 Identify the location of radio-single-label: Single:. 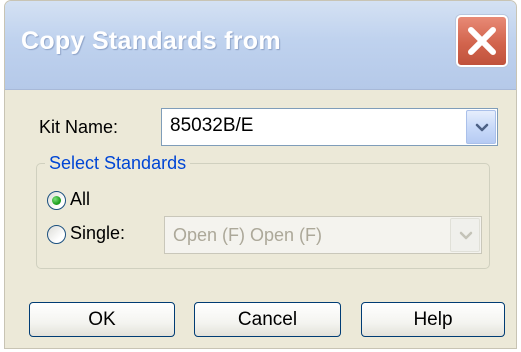
(97, 233).